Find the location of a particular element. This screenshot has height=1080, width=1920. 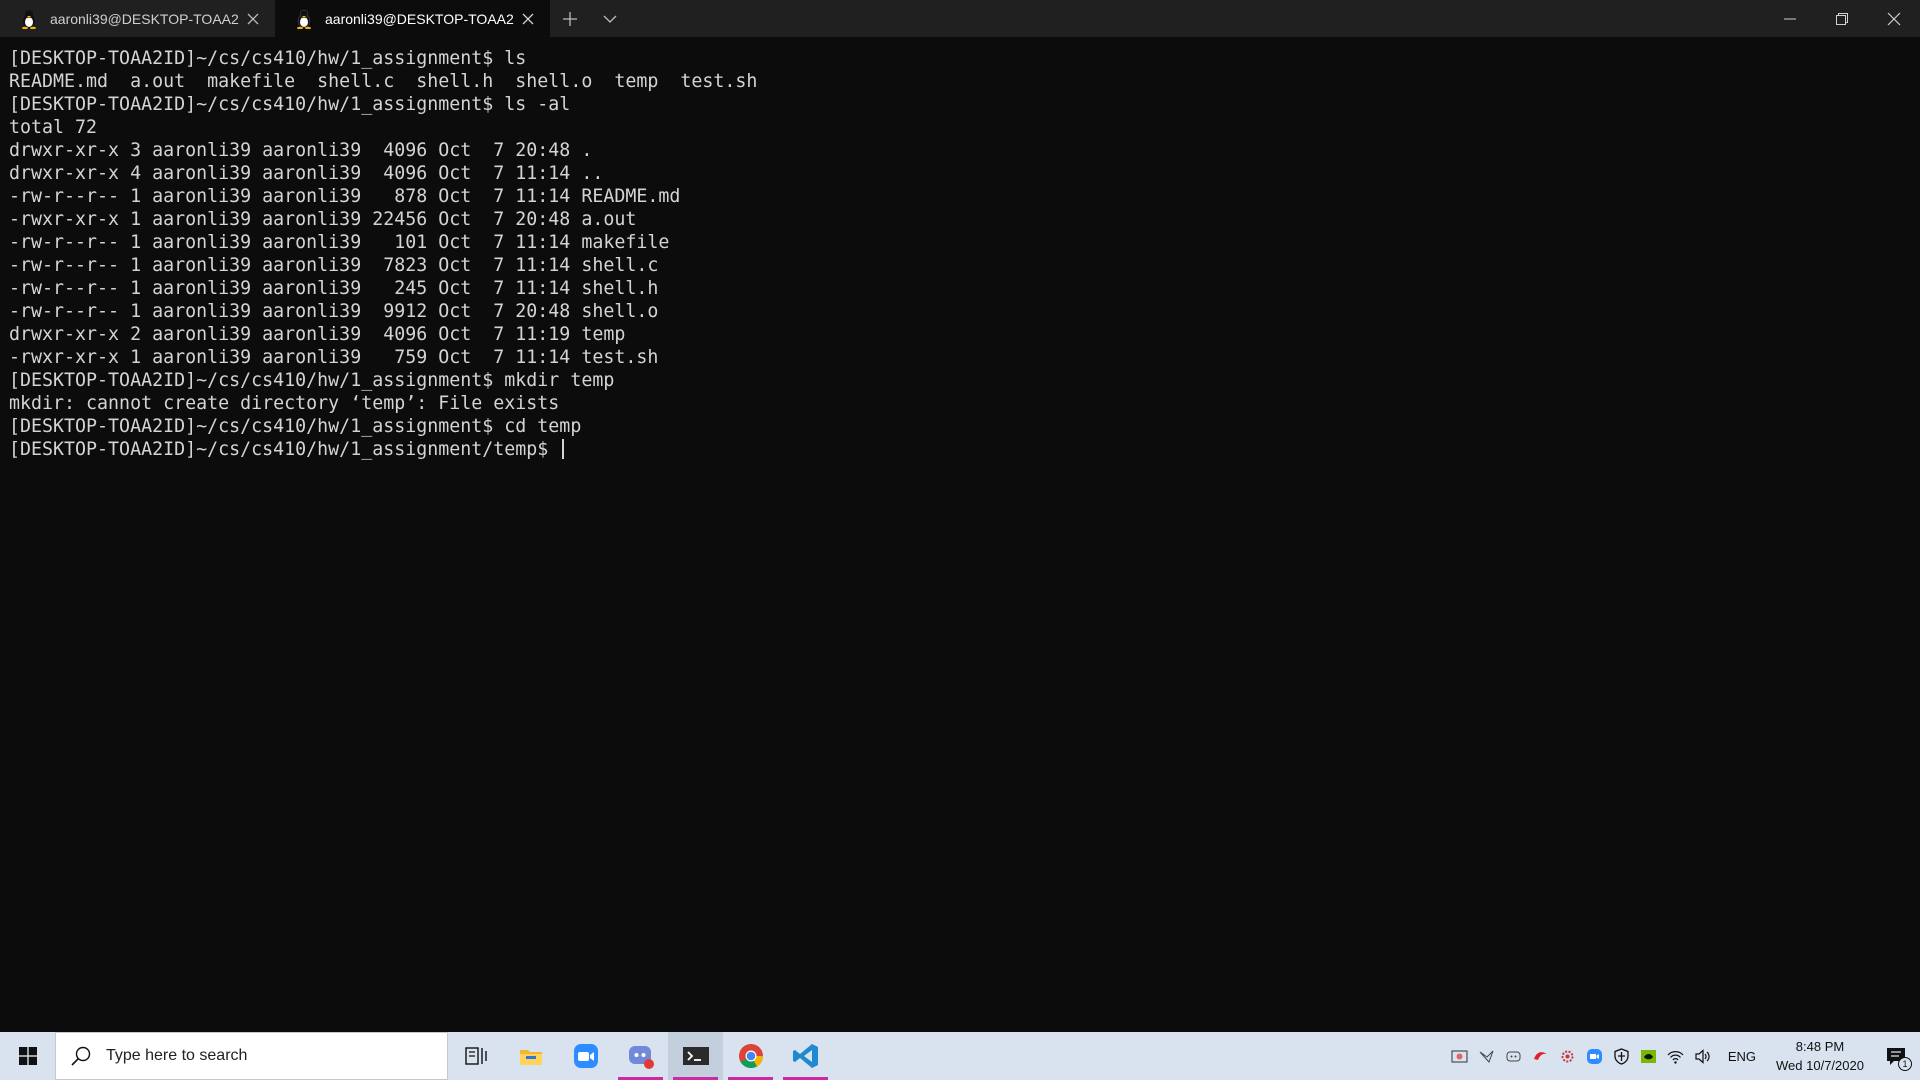

tab-2: aaronli39@DESKTOP-TOAA2ID: is located at coordinates (412, 18).